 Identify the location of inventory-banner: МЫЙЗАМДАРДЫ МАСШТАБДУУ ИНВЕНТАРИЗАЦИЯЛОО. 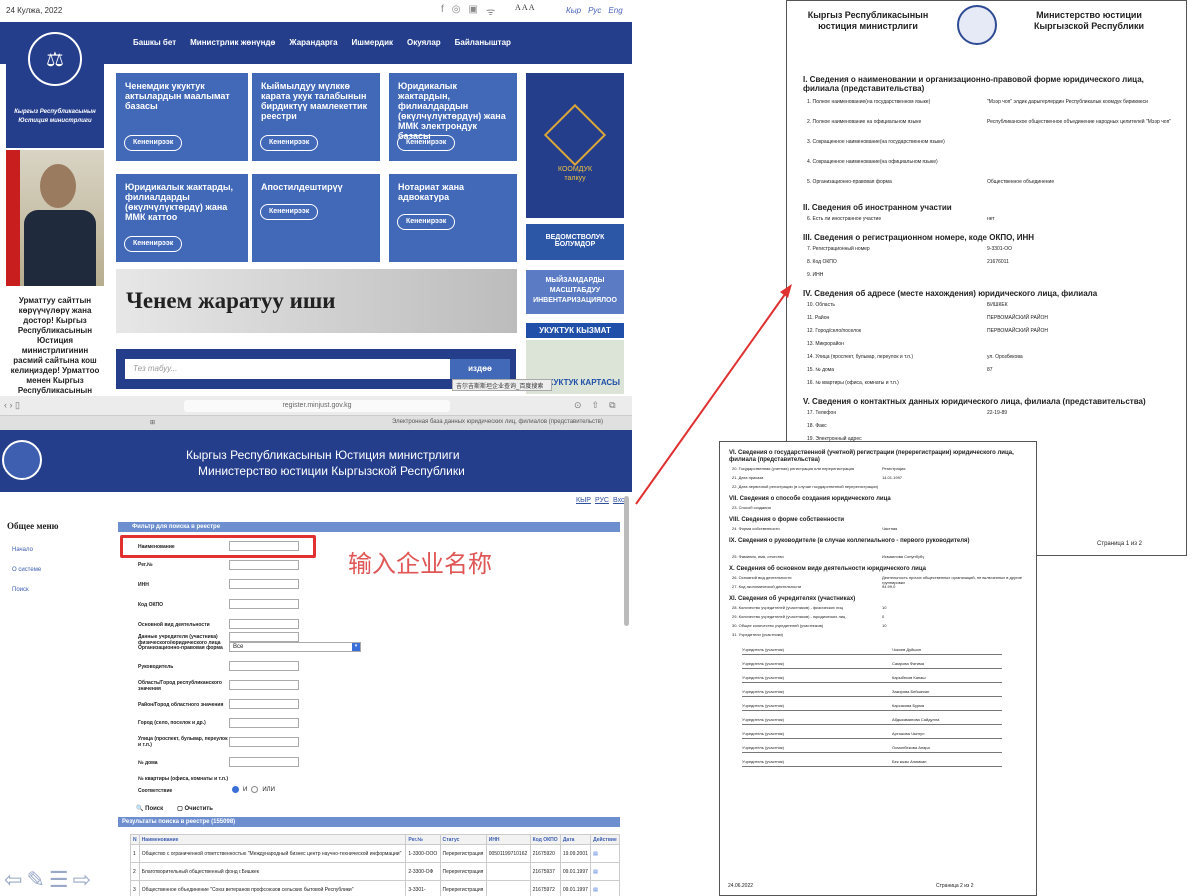
(575, 292).